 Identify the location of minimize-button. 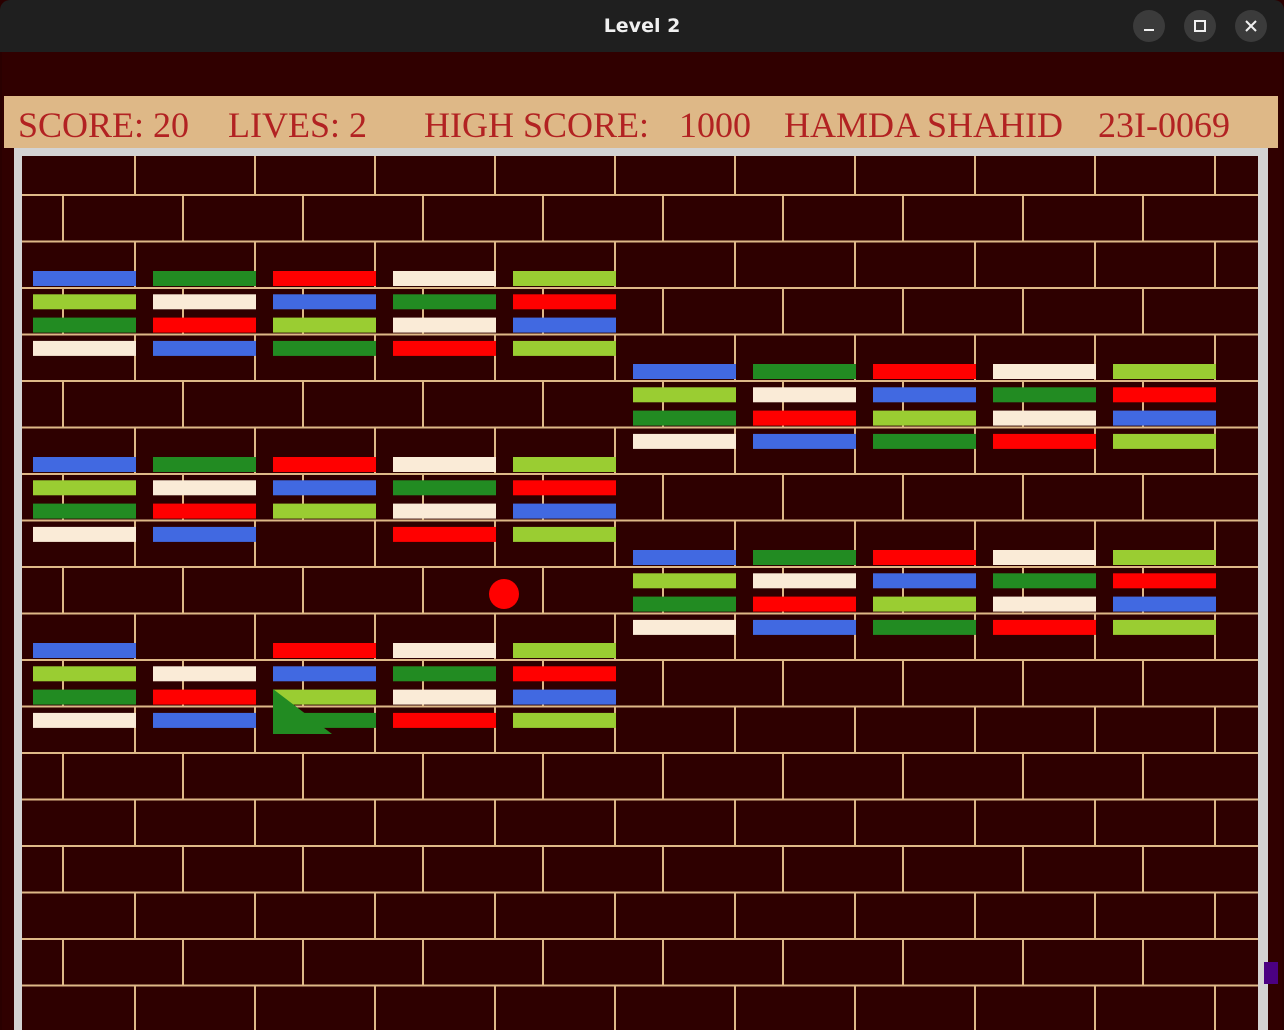
(1149, 26).